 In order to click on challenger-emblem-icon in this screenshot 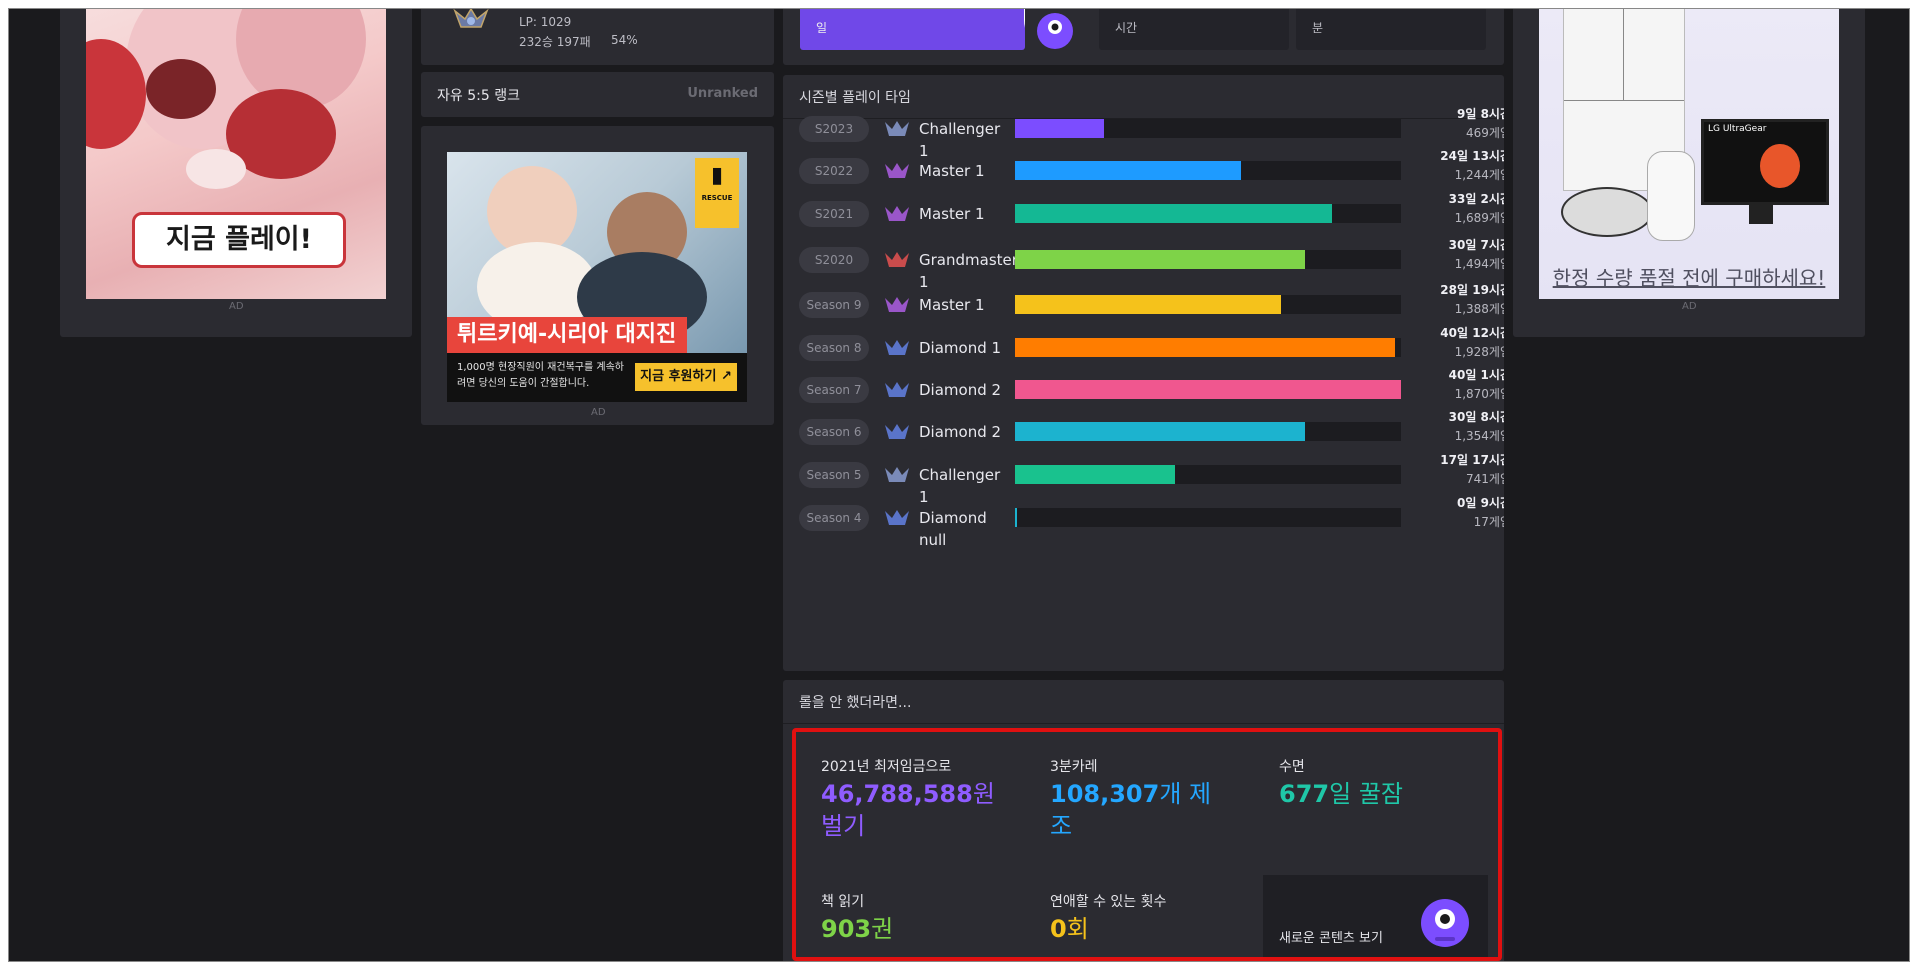, I will do `click(471, 18)`.